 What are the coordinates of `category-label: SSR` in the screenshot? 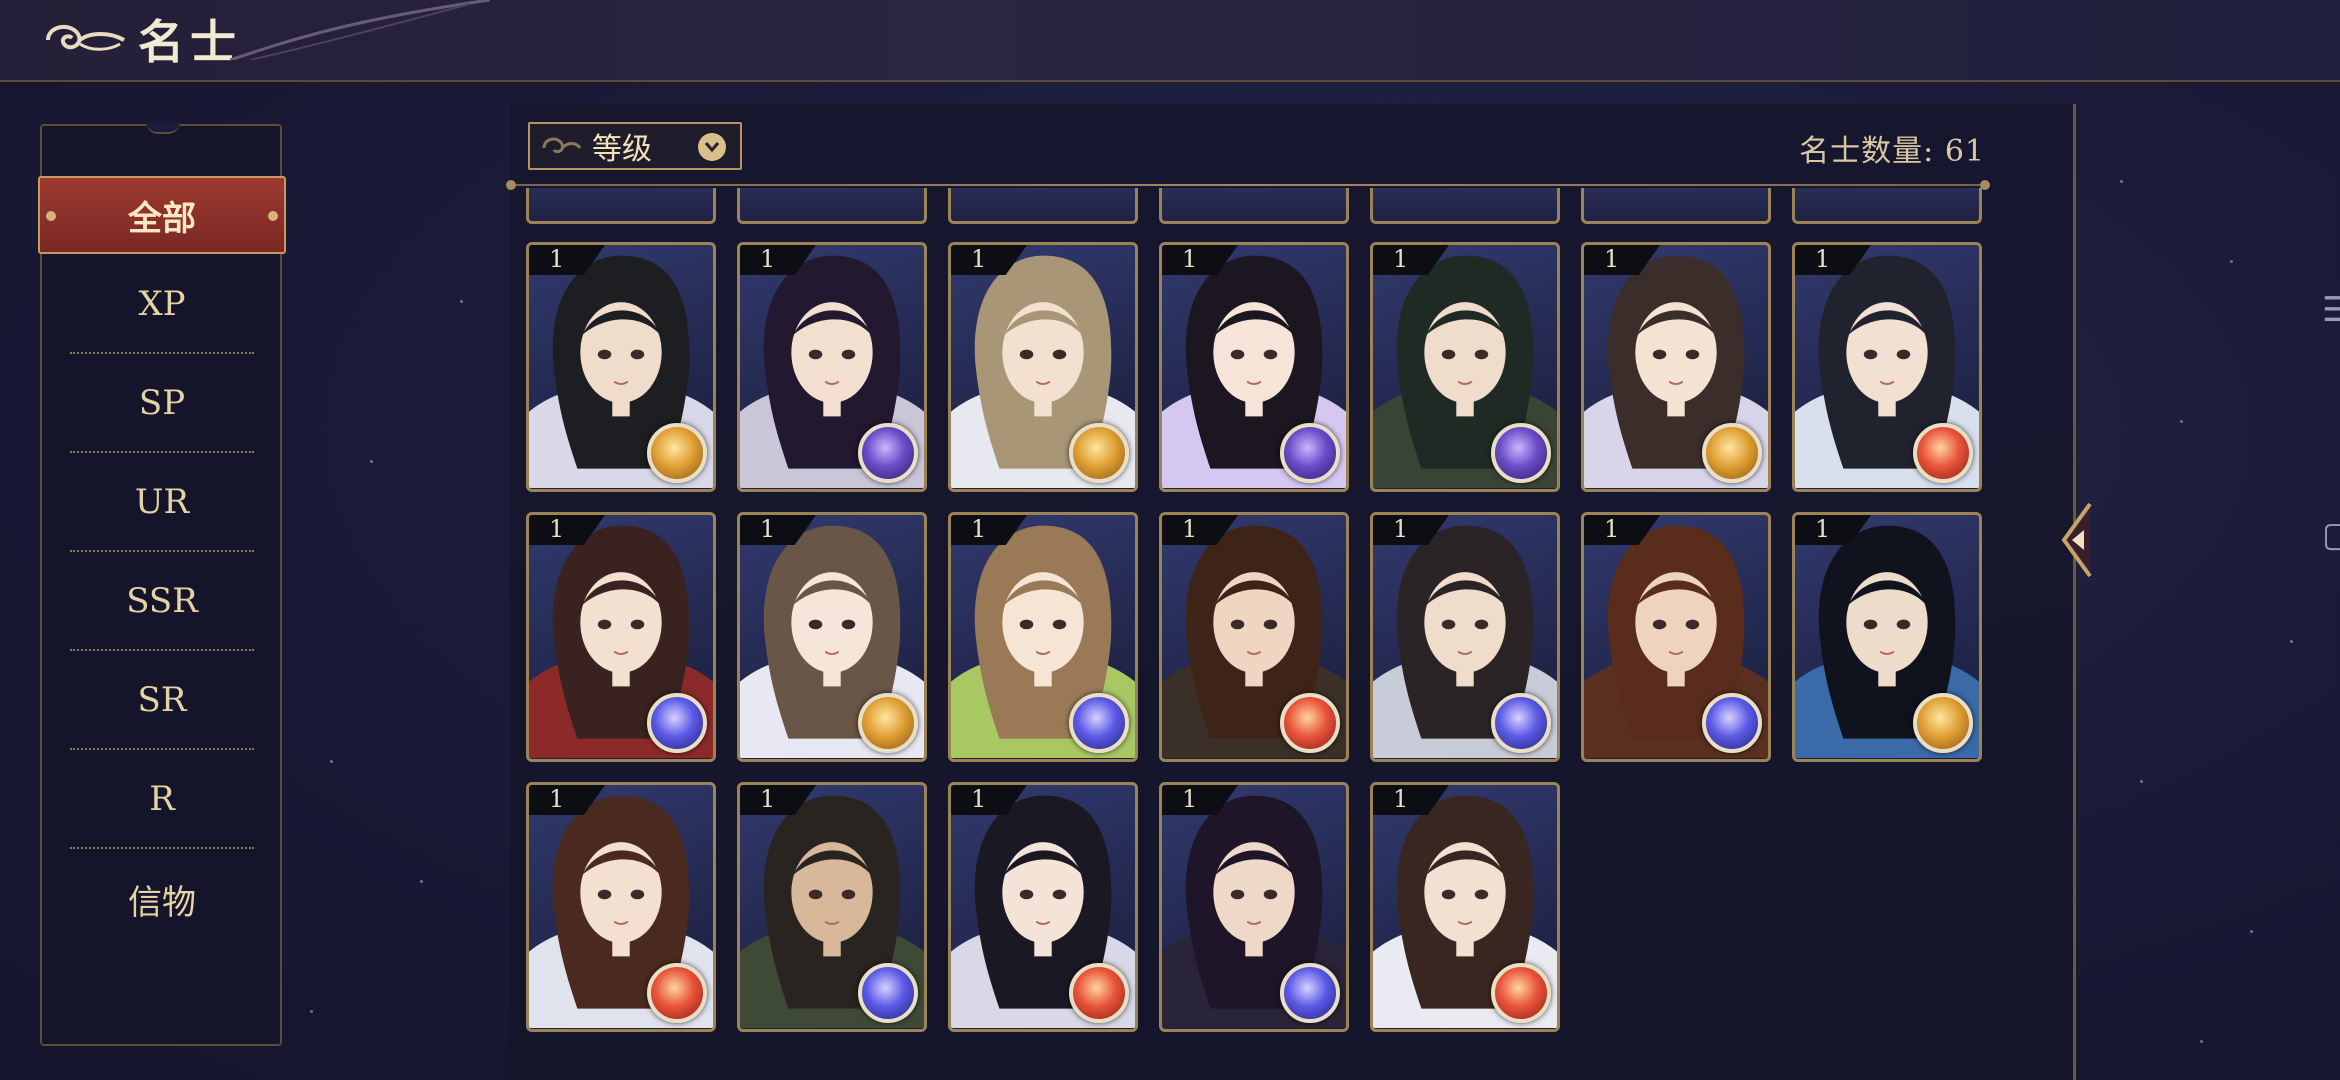 It's located at (162, 601).